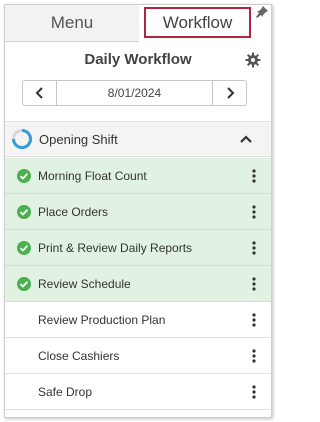 This screenshot has height=422, width=320. I want to click on tab-menu: Menu, so click(72, 23).